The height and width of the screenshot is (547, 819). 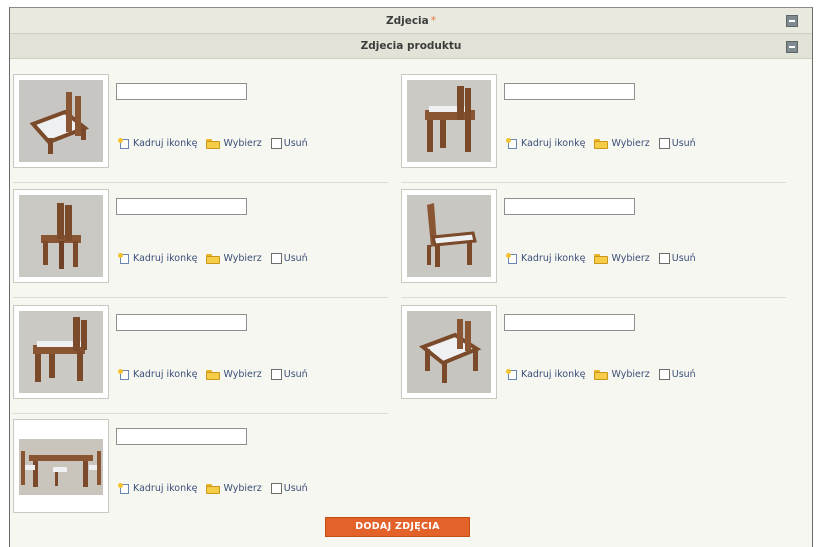 I want to click on add-photos-button: DODAJ ZDJĘCIA, so click(x=397, y=527).